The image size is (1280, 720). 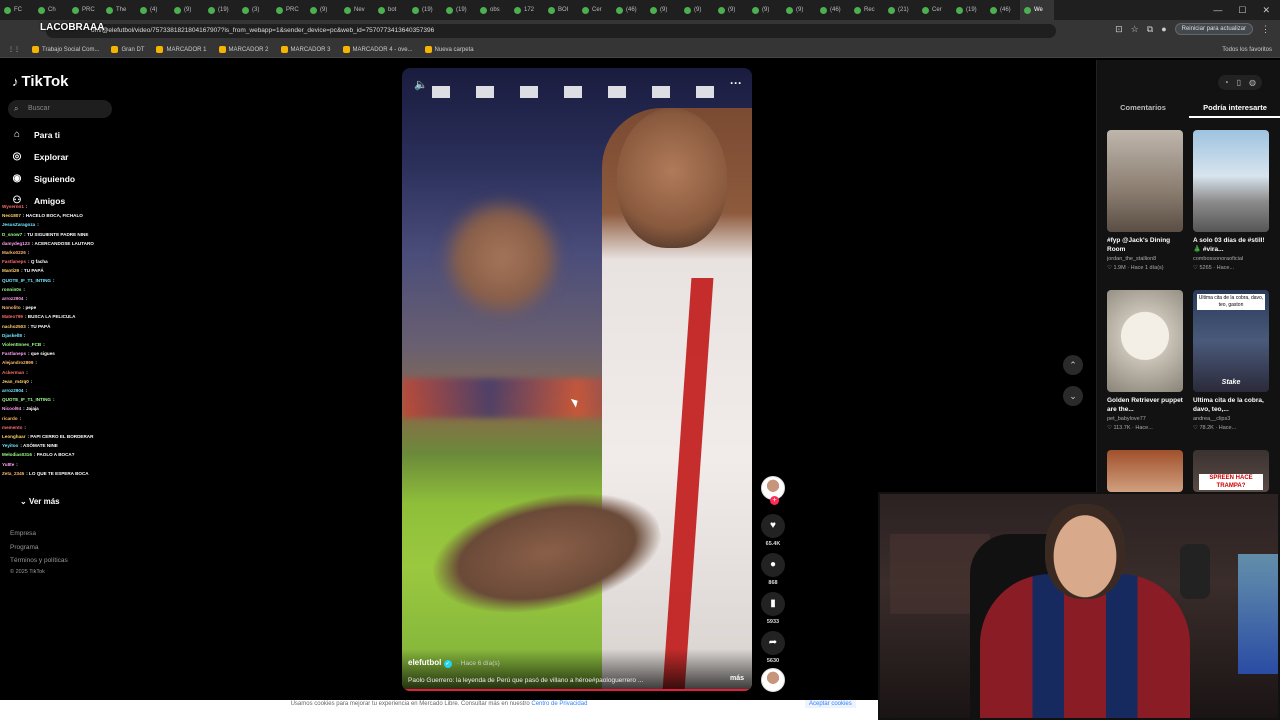 What do you see at coordinates (1234, 109) in the screenshot?
I see `tab-podria-interesarte: Podría interesarte` at bounding box center [1234, 109].